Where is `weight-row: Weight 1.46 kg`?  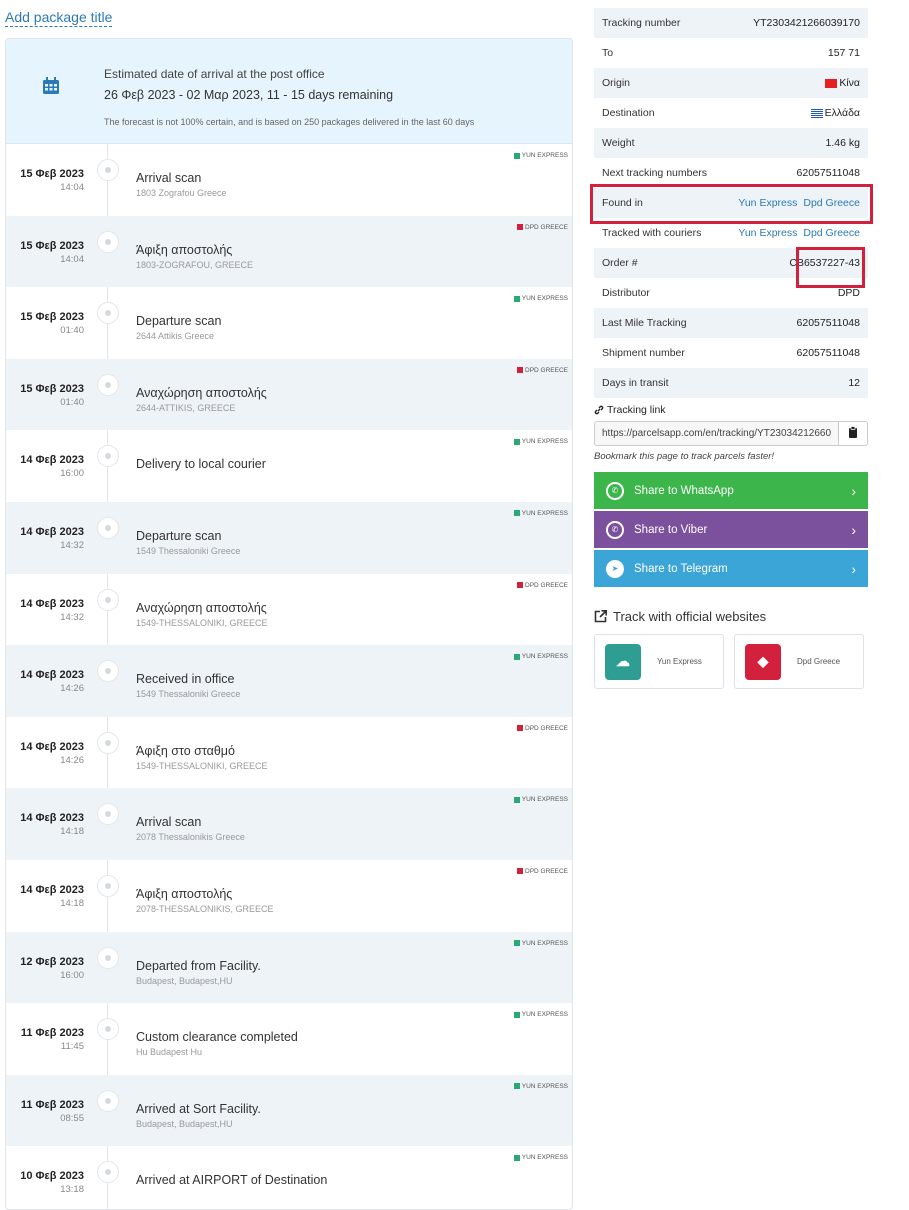 weight-row: Weight 1.46 kg is located at coordinates (731, 143).